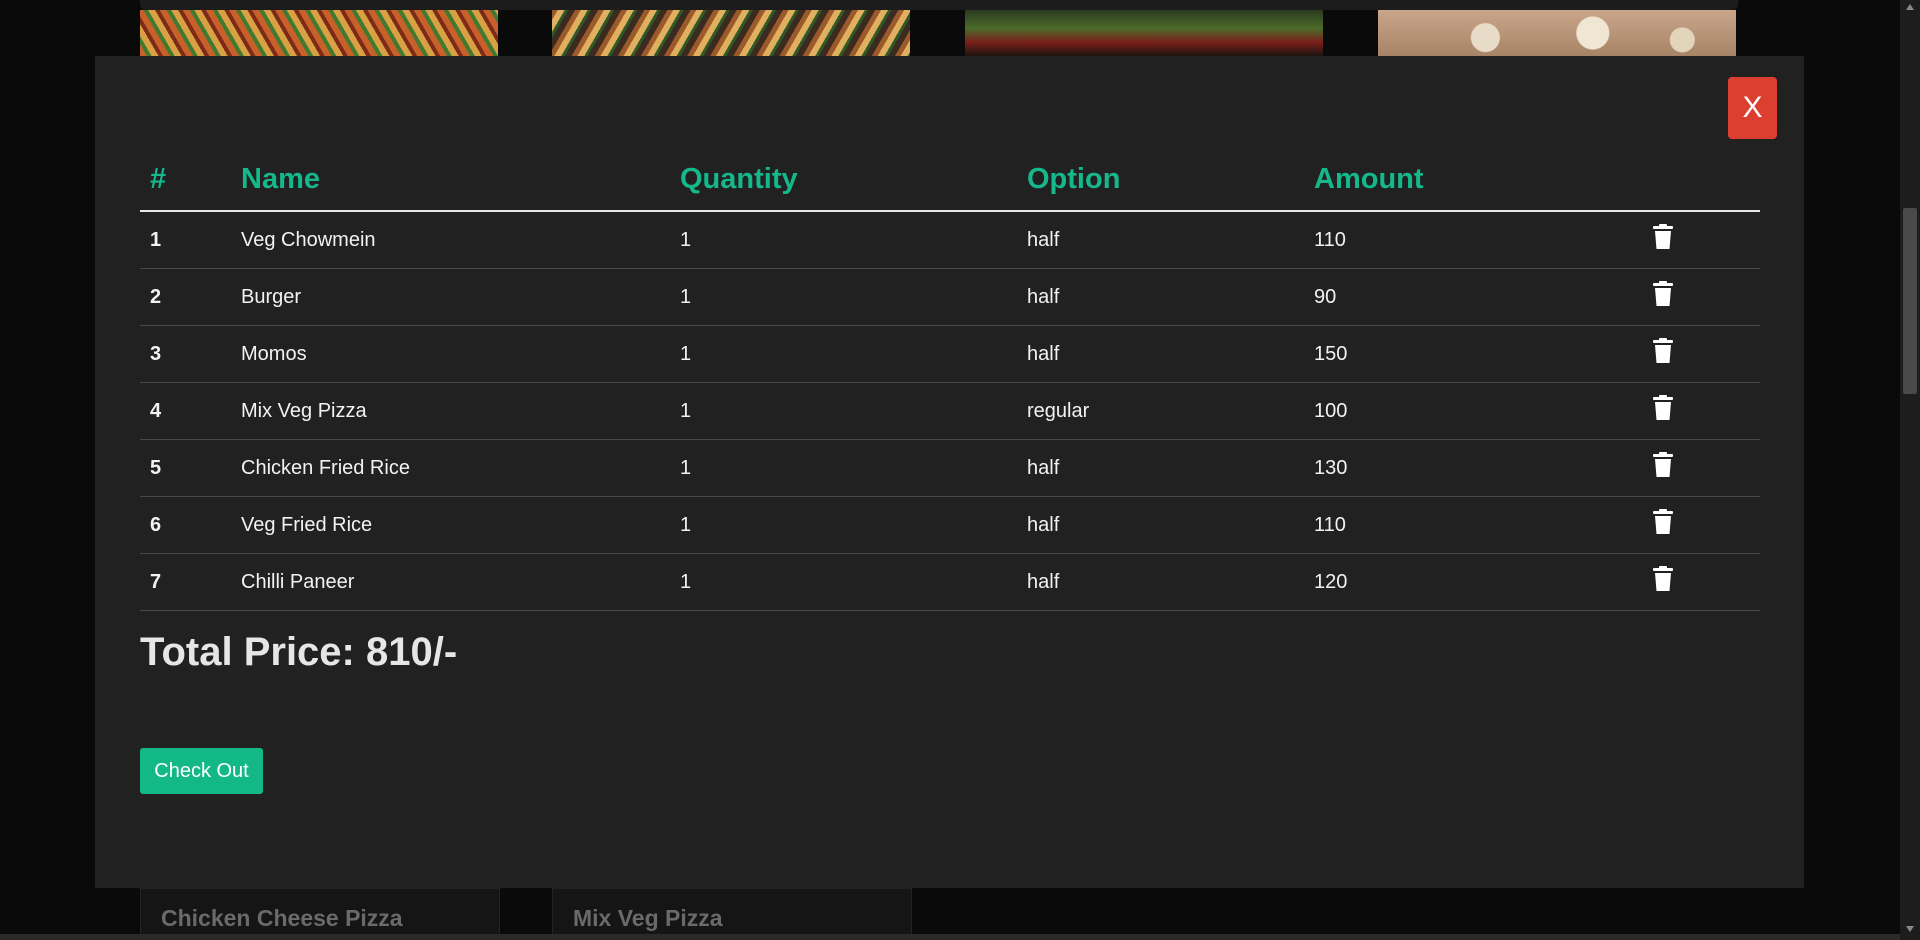 Image resolution: width=1920 pixels, height=940 pixels. What do you see at coordinates (185, 297) in the screenshot?
I see `row-index: 2` at bounding box center [185, 297].